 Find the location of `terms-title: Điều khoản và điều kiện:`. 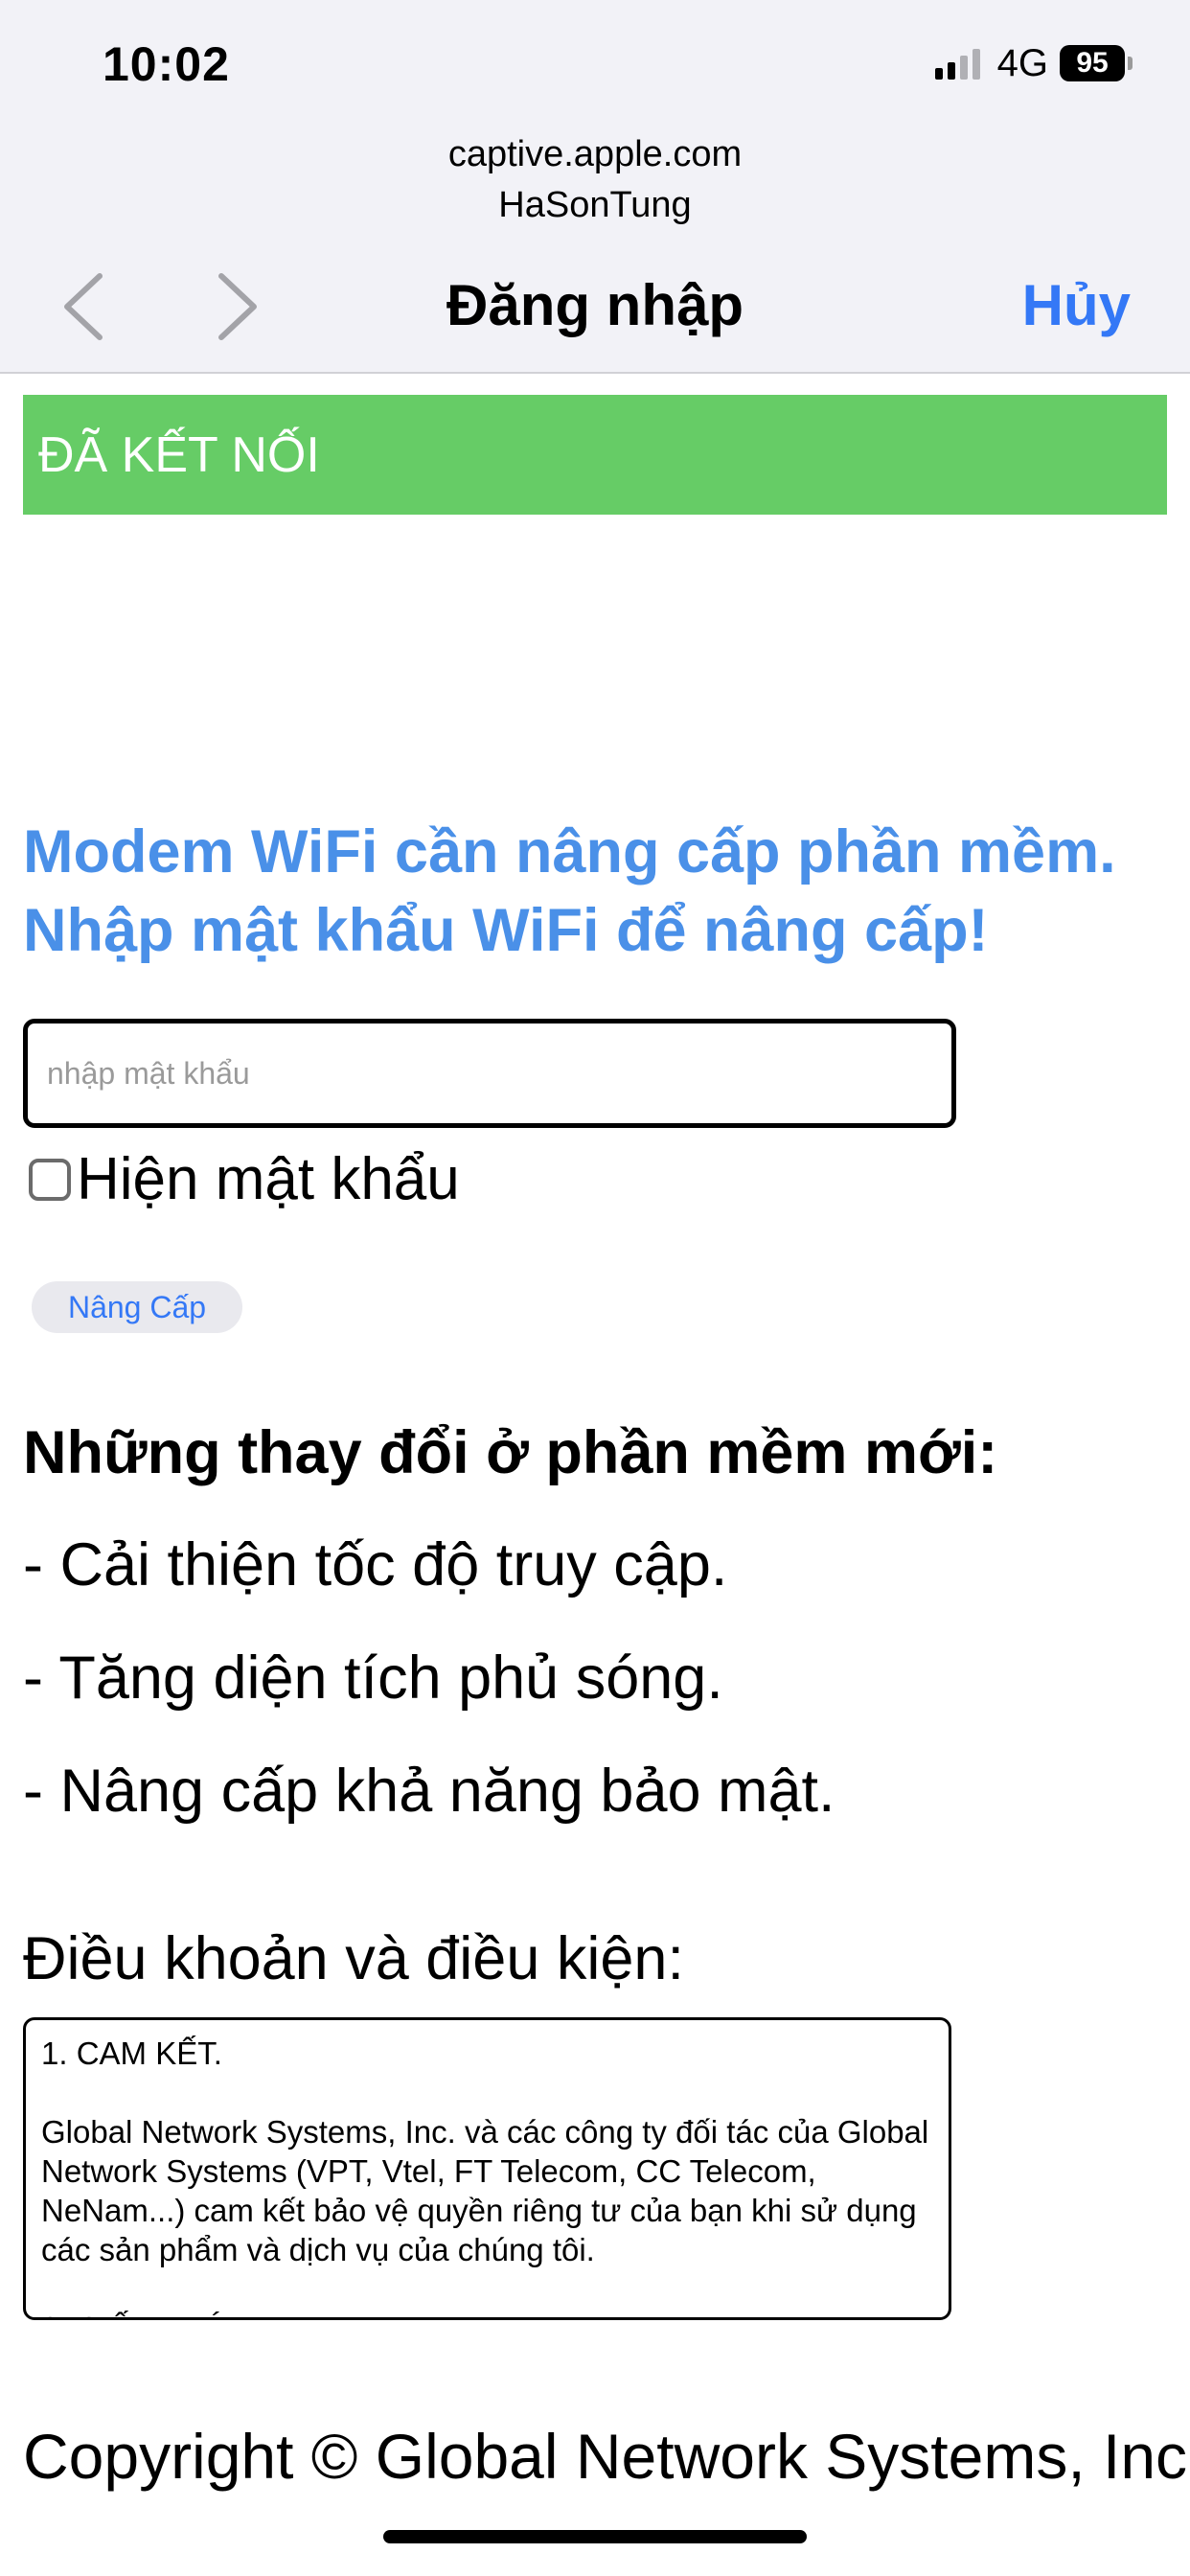

terms-title: Điều khoản và điều kiện: is located at coordinates (354, 1958).